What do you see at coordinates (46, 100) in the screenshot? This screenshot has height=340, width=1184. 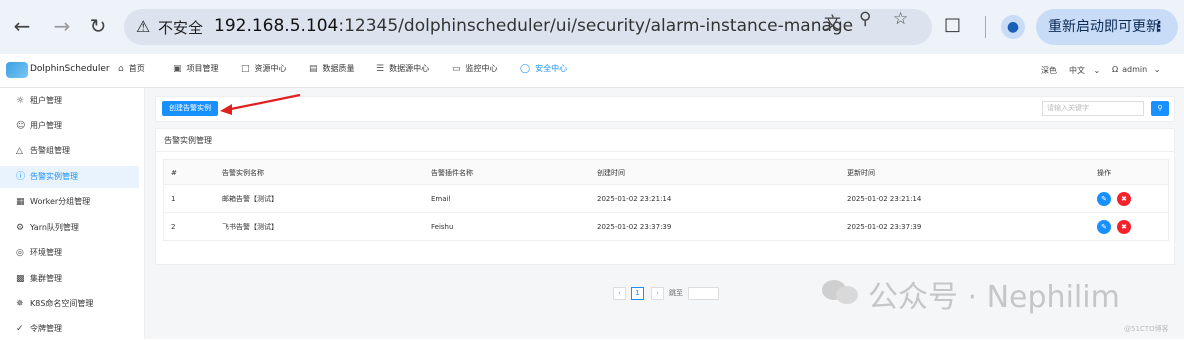 I see `sidebar-item-label: 租户管理` at bounding box center [46, 100].